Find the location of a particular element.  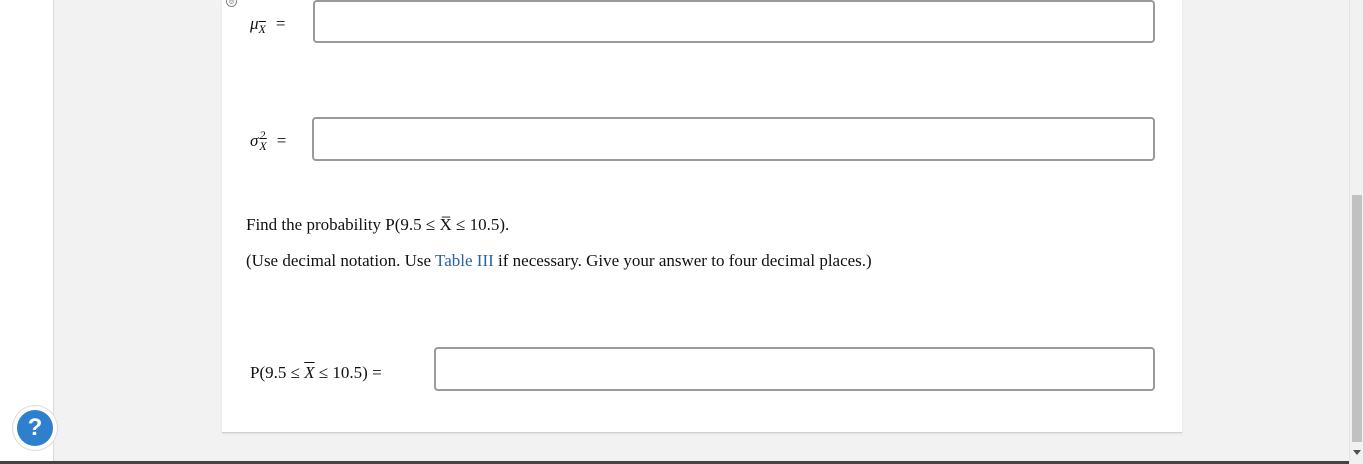

probability-prefix: P(9.5 ≤ is located at coordinates (277, 372).